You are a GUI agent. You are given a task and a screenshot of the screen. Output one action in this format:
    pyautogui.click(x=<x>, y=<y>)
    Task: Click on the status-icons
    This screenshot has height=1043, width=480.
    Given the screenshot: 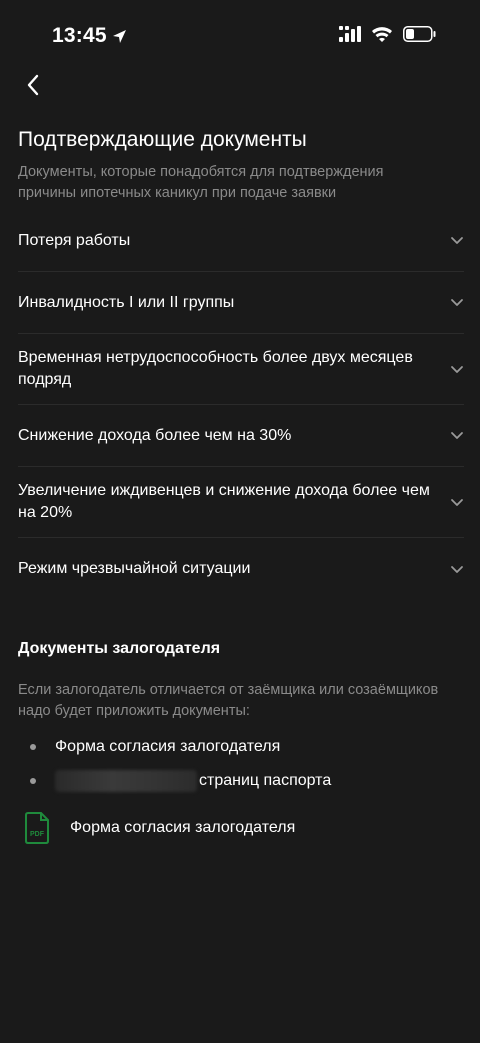 What is the action you would take?
    pyautogui.click(x=387, y=34)
    